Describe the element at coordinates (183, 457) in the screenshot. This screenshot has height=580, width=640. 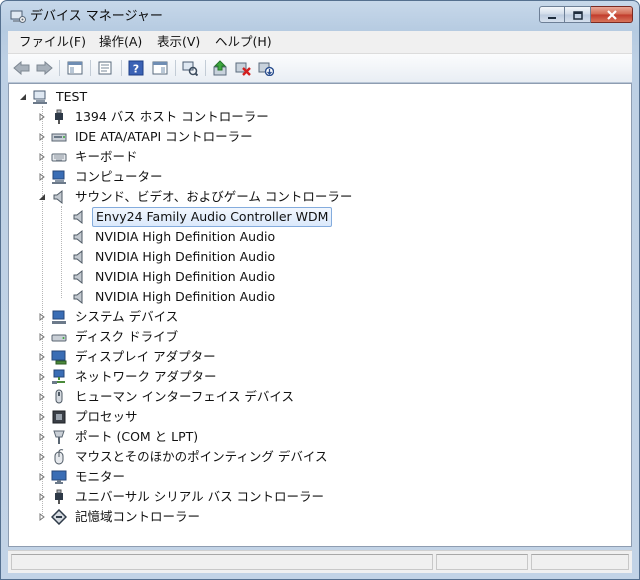
I see `tree-category-mice: マウスとそのほかのポインティング デバイス` at that location.